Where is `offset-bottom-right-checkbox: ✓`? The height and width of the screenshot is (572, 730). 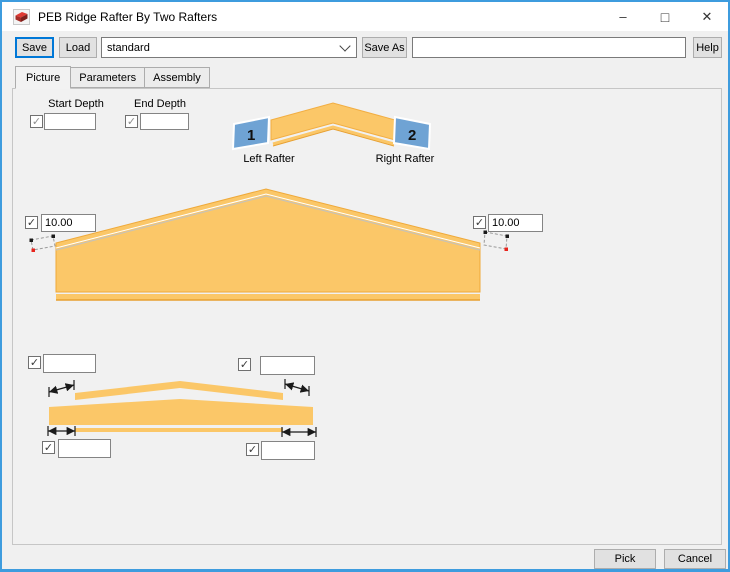 offset-bottom-right-checkbox: ✓ is located at coordinates (252, 449).